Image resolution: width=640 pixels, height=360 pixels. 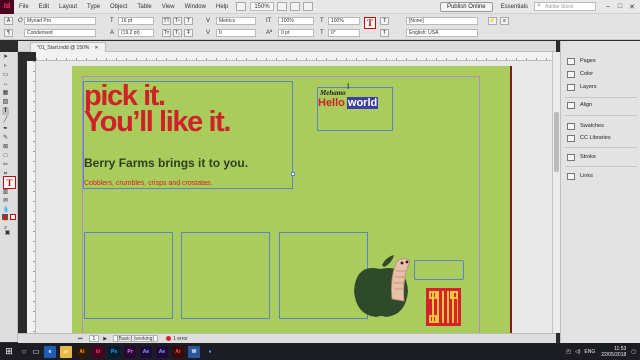 What do you see at coordinates (5, 217) in the screenshot?
I see `fill-swatch` at bounding box center [5, 217].